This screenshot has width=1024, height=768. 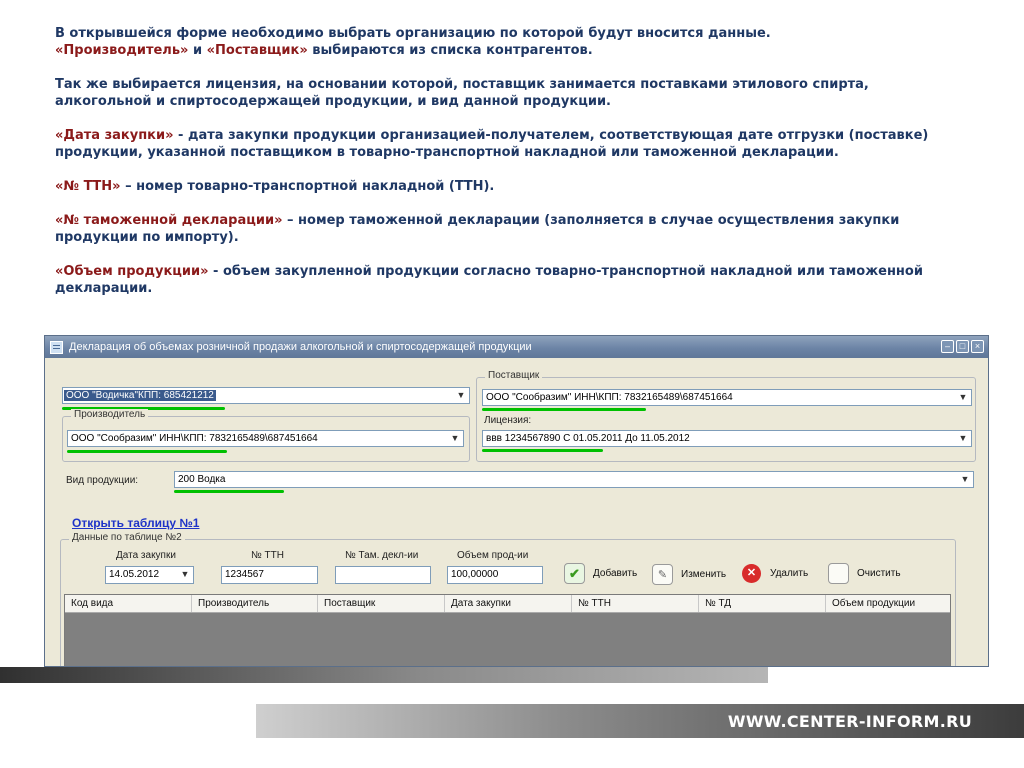 I want to click on edit-button-label: Изменить, so click(x=704, y=574).